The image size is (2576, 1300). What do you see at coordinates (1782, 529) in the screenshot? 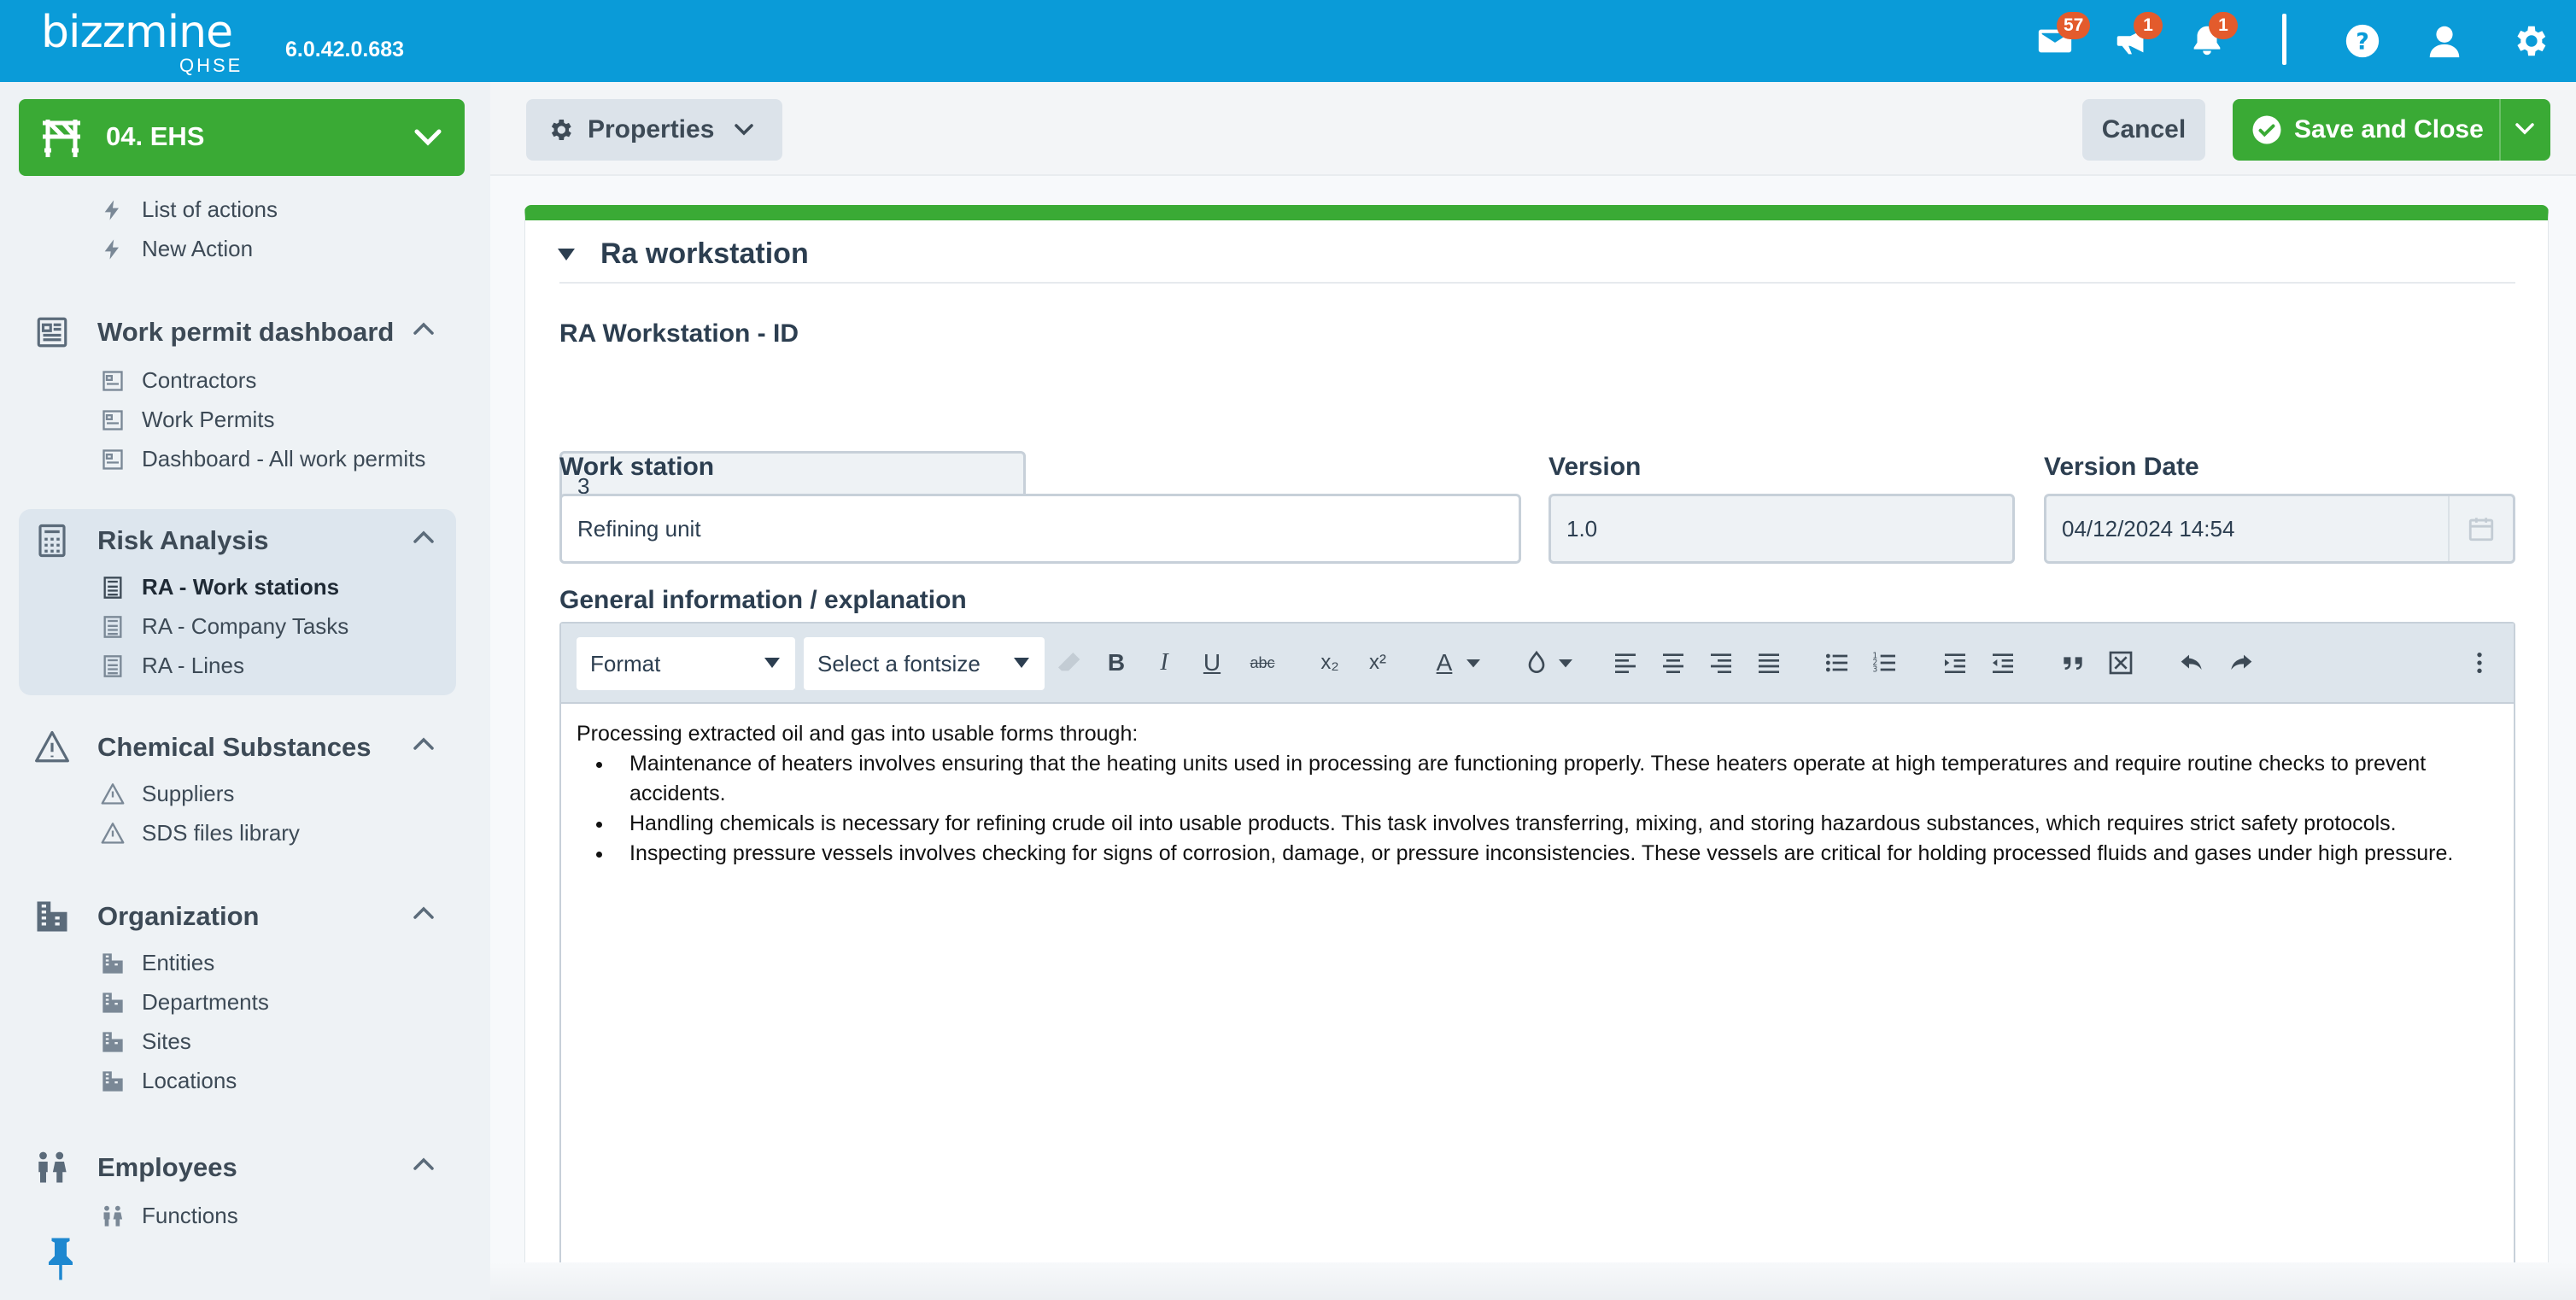
I see `version-field: 1.0` at bounding box center [1782, 529].